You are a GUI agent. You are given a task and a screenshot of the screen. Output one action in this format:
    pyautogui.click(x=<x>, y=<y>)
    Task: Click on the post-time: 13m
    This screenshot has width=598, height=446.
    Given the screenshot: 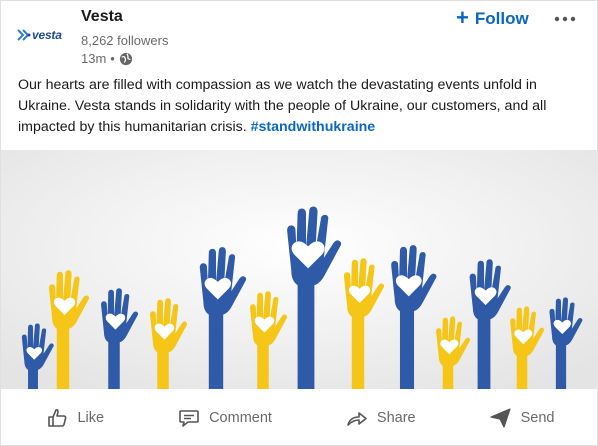 What is the action you would take?
    pyautogui.click(x=94, y=58)
    